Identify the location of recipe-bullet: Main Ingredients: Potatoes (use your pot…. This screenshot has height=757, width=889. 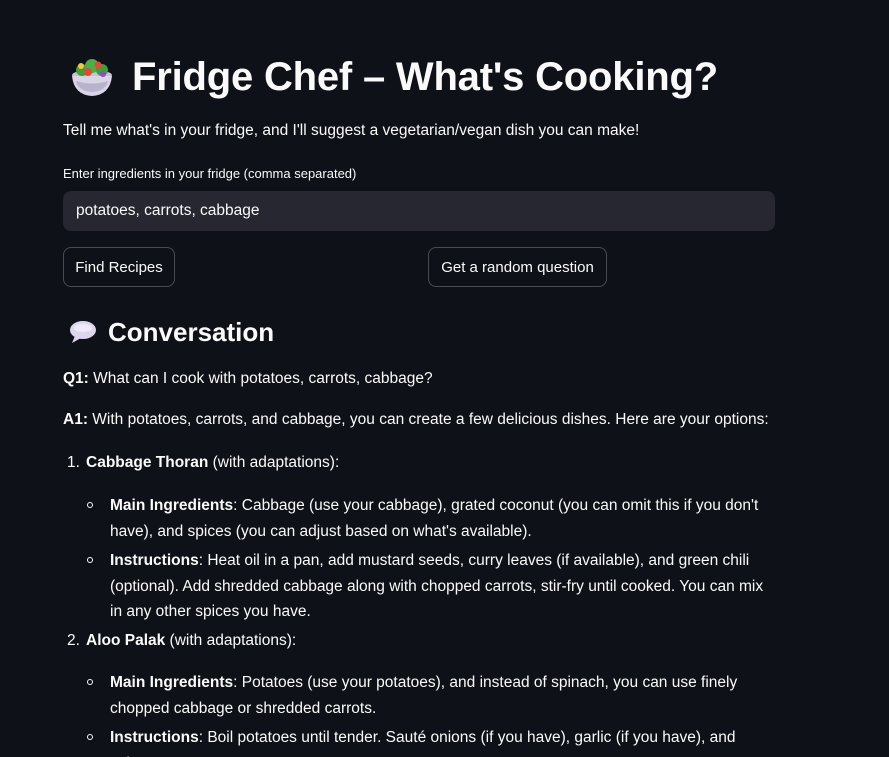
(427, 695).